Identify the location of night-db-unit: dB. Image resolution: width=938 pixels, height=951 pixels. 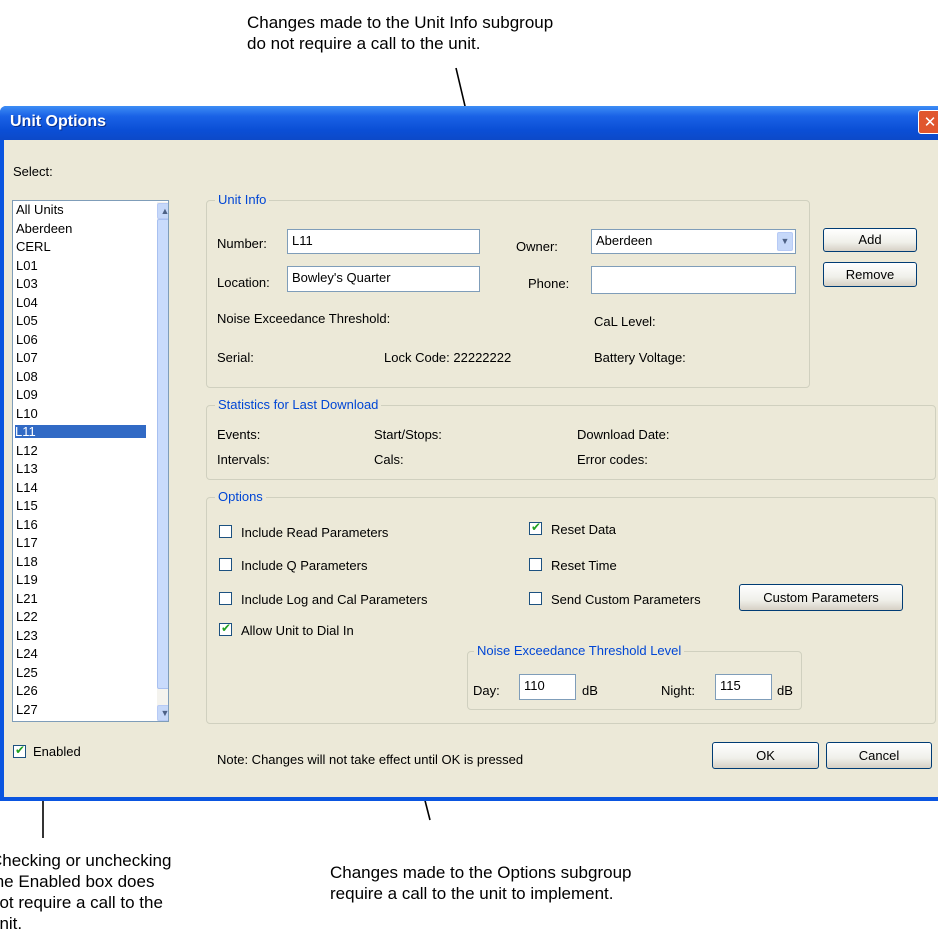
(785, 690).